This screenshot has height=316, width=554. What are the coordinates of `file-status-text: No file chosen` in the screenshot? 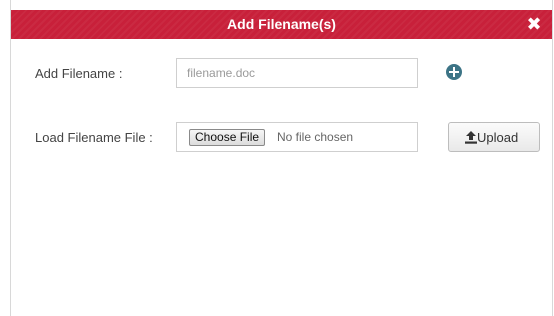 It's located at (315, 137).